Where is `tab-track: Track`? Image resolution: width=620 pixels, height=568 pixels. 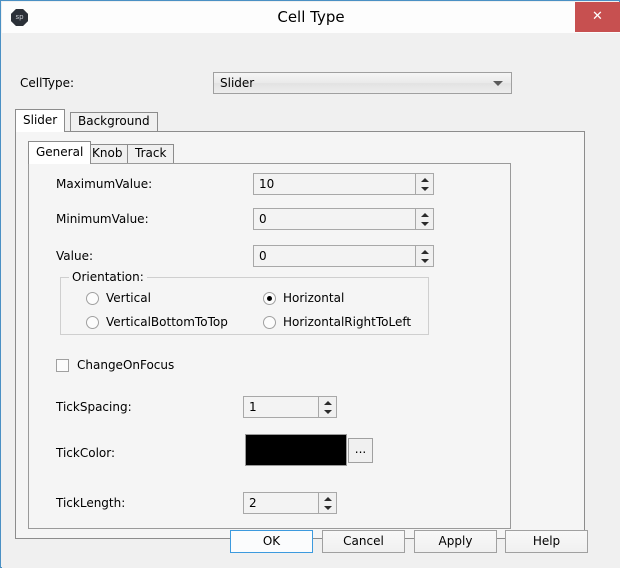 tab-track: Track is located at coordinates (151, 153).